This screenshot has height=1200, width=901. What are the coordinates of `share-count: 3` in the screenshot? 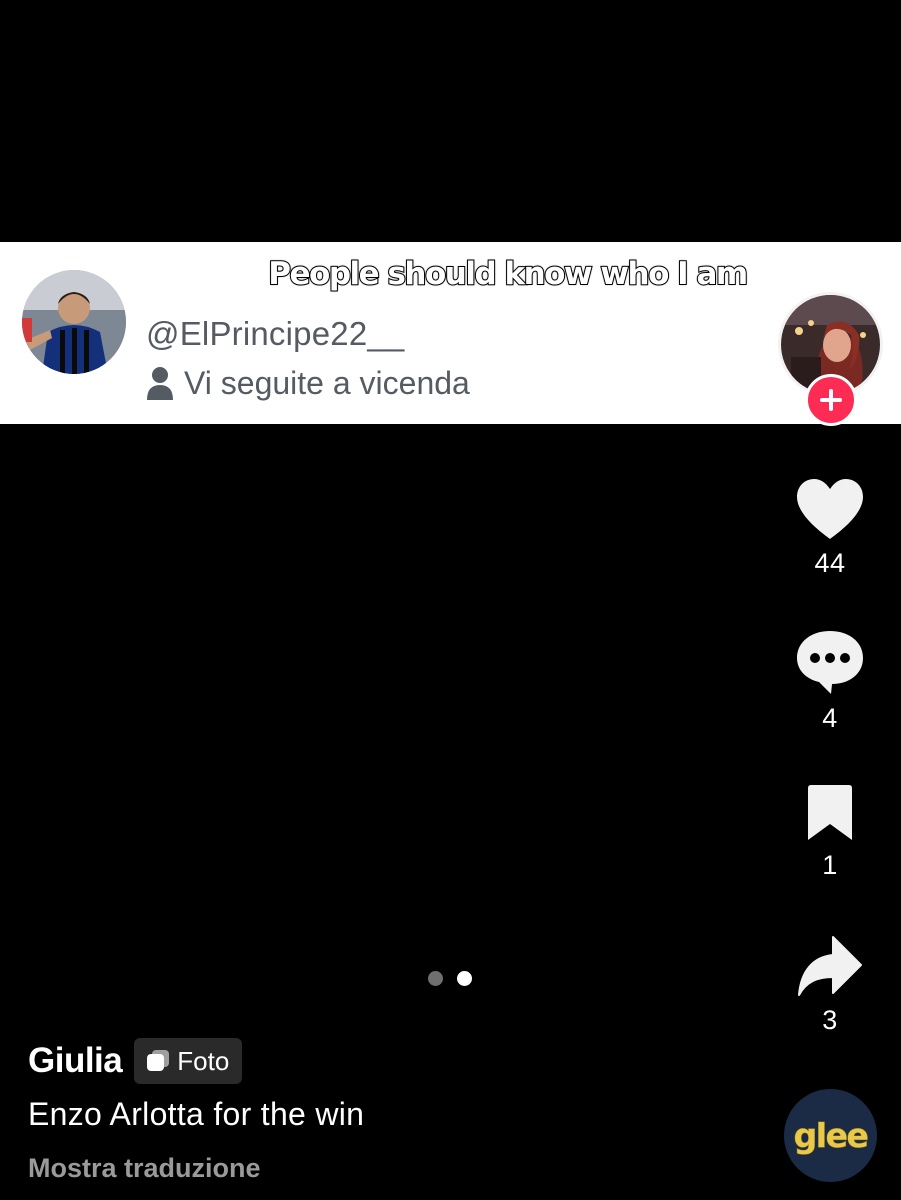 It's located at (830, 1020).